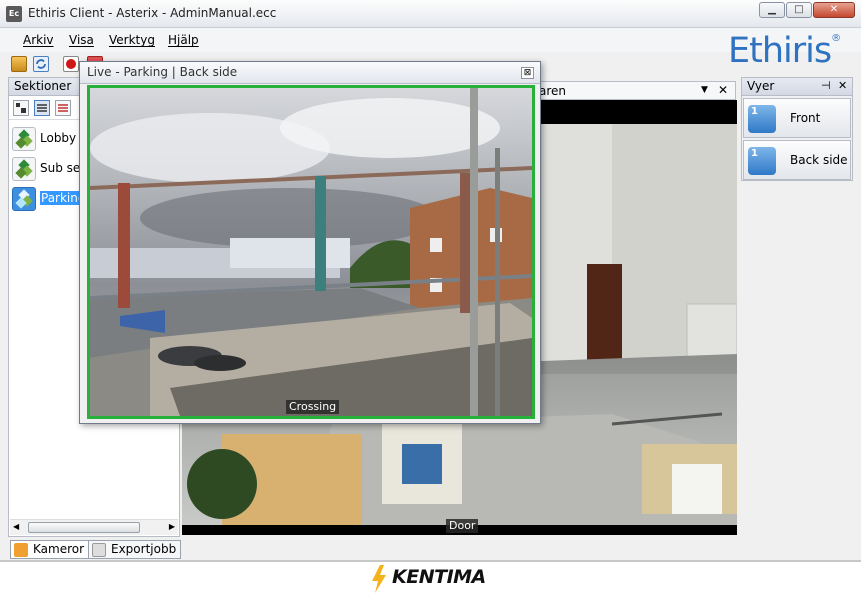 This screenshot has height=600, width=861. I want to click on maximize-button: □, so click(799, 10).